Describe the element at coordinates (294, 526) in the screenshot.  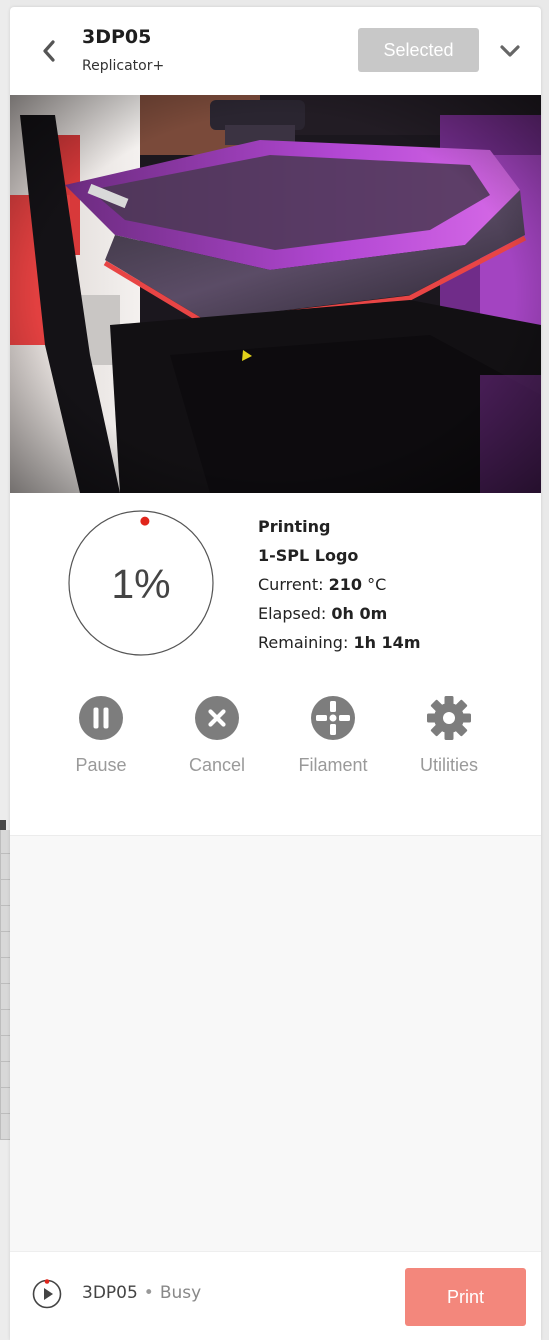
I see `print-state: Printing` at that location.